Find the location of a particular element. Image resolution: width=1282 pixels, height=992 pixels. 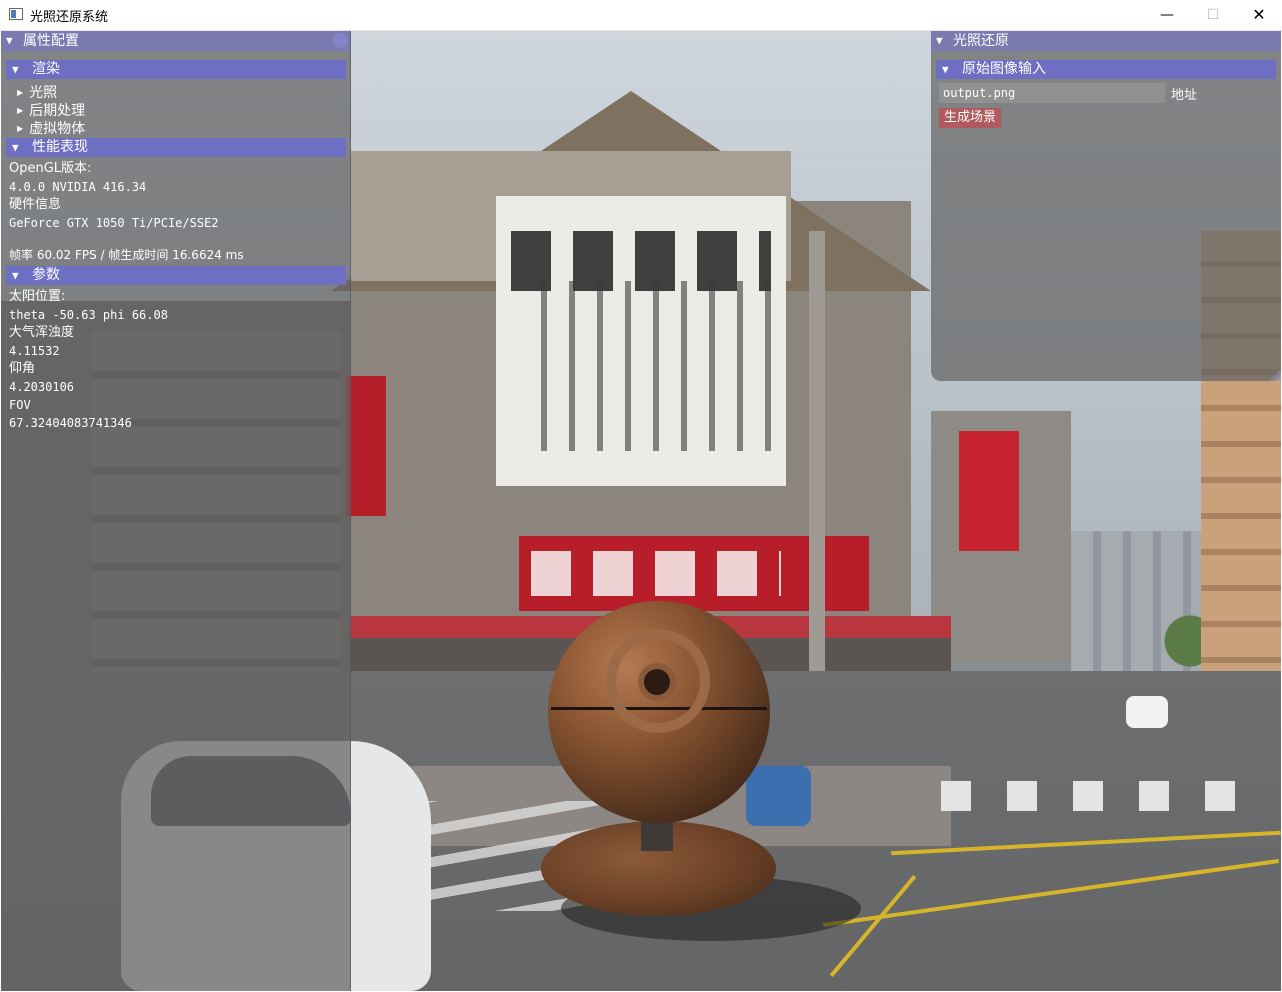

tree-node-virtual-object: ▶ 虚拟物体 is located at coordinates (51, 128).